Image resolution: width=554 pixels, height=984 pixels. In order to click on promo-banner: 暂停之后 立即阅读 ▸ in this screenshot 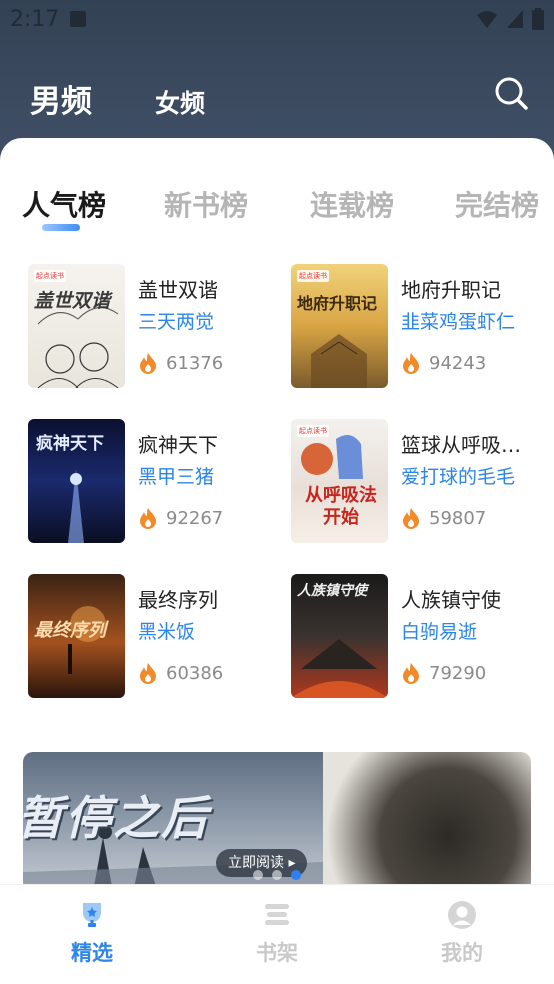, I will do `click(277, 822)`.